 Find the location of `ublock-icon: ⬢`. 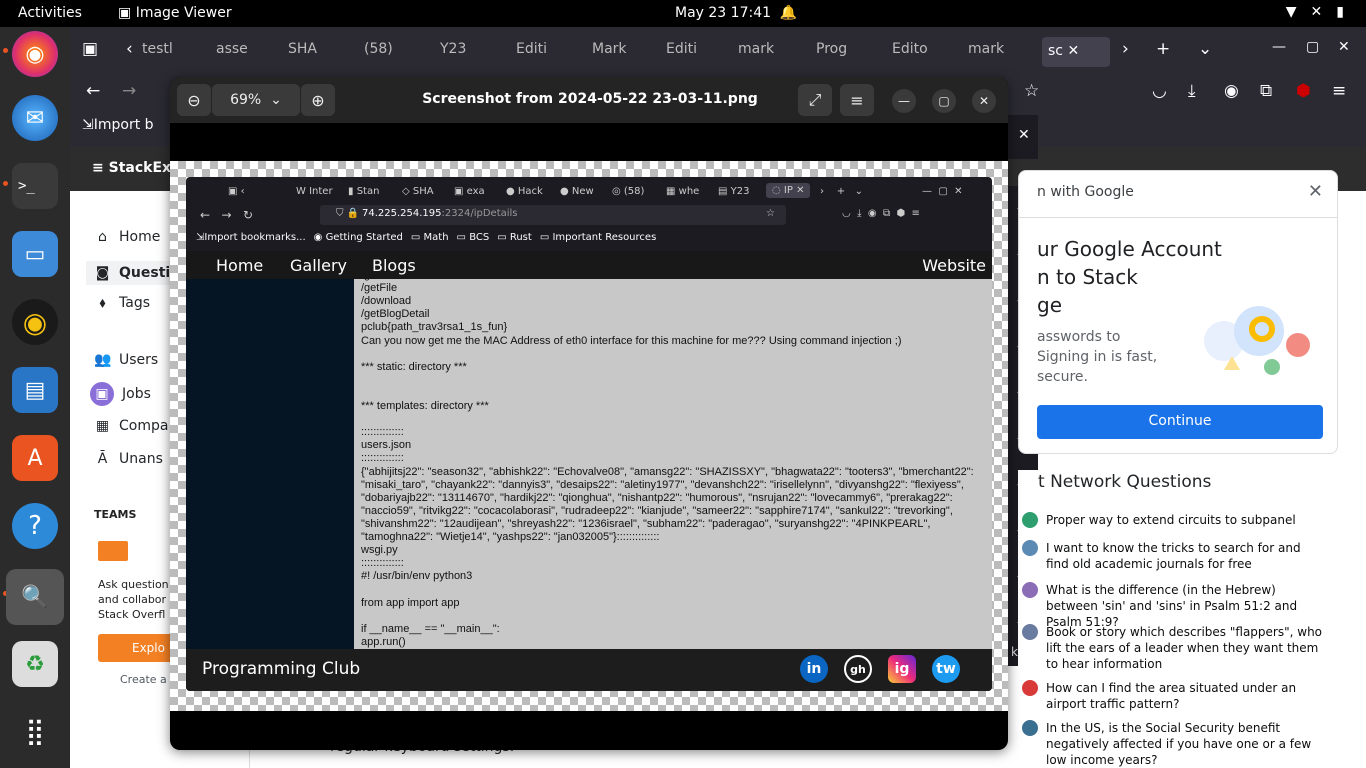

ublock-icon: ⬢ is located at coordinates (1303, 91).